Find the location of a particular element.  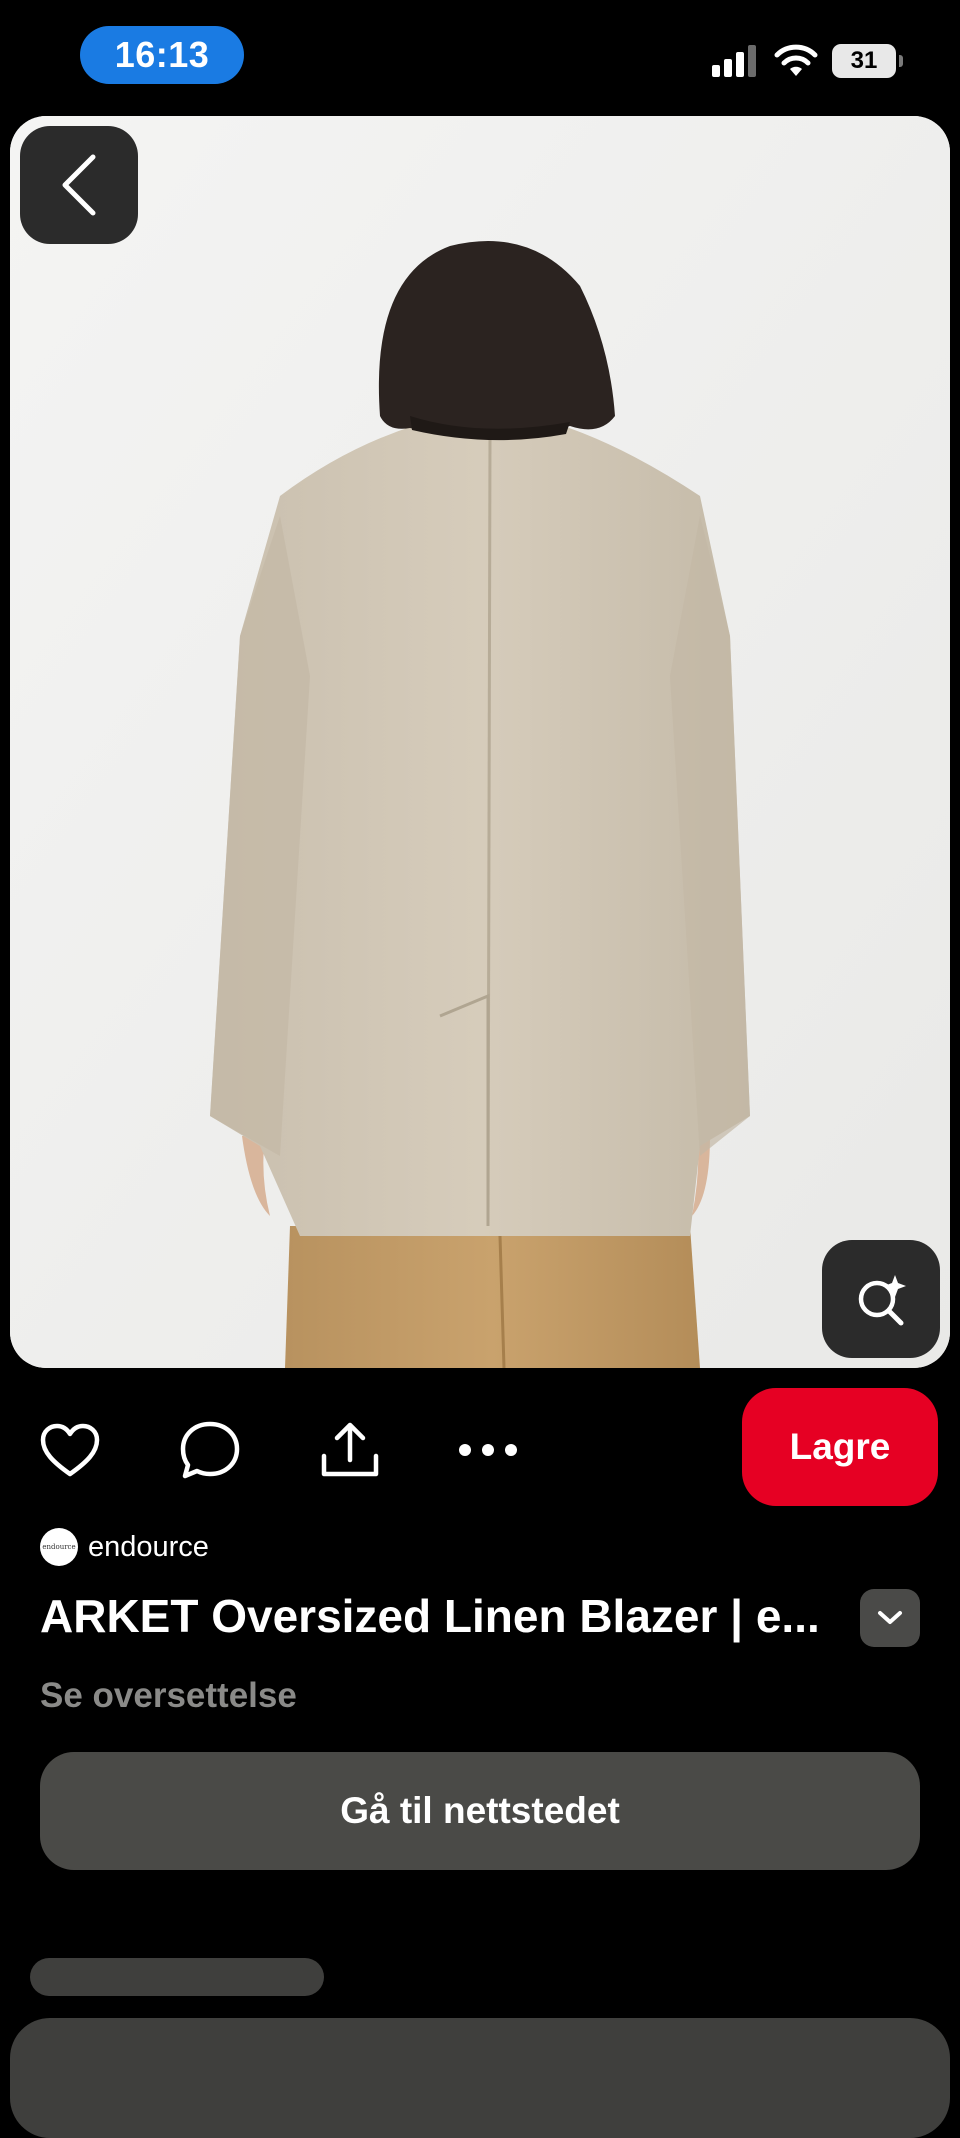

visual-search-button is located at coordinates (881, 1299).